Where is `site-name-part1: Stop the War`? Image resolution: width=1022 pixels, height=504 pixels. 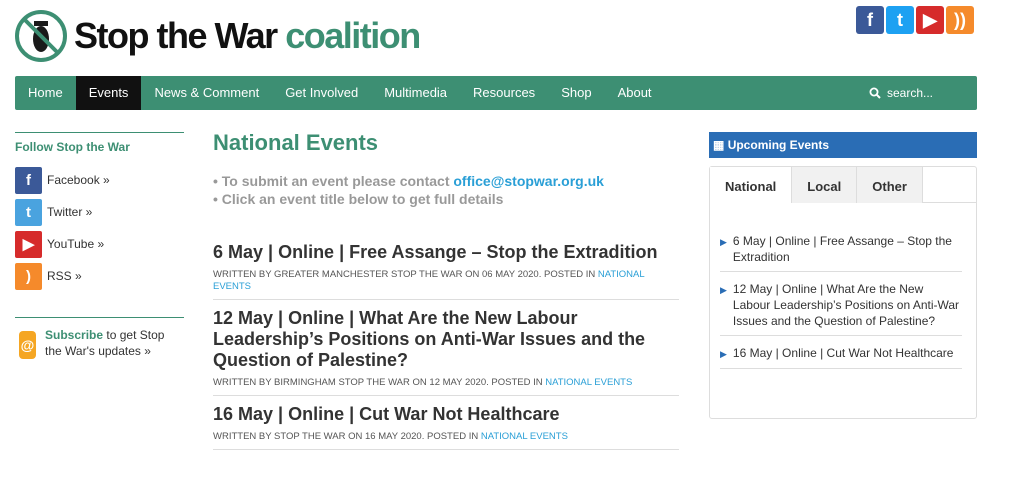
site-name-part1: Stop the War is located at coordinates (176, 35).